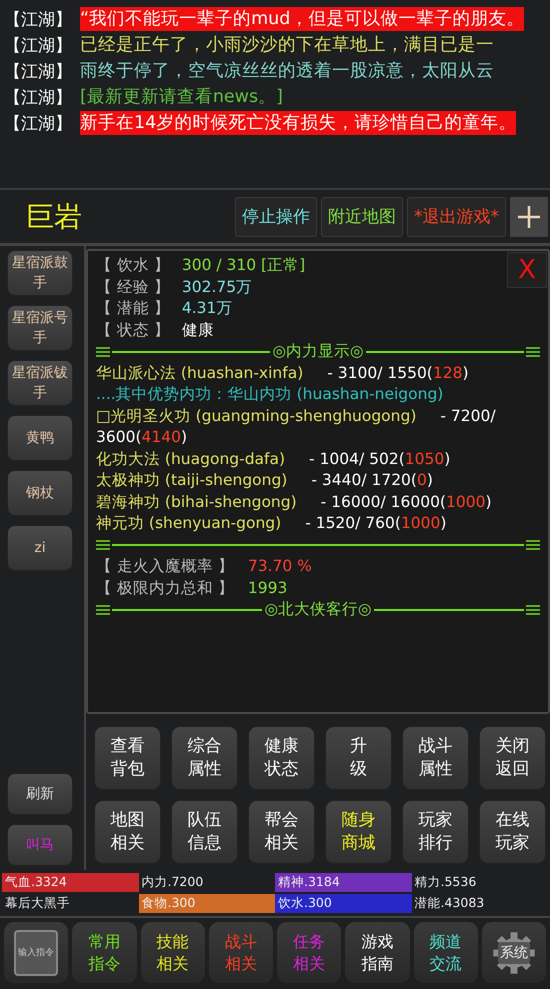 The width and height of the screenshot is (550, 989). Describe the element at coordinates (172, 882) in the screenshot. I see `stat-text: 内力.7200` at that location.